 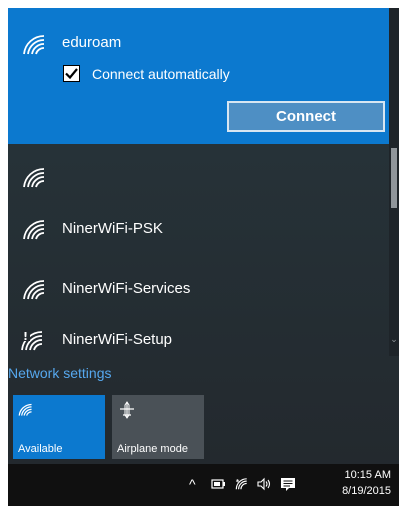 I want to click on airplane-mode-tile: Airplane mode, so click(x=158, y=427).